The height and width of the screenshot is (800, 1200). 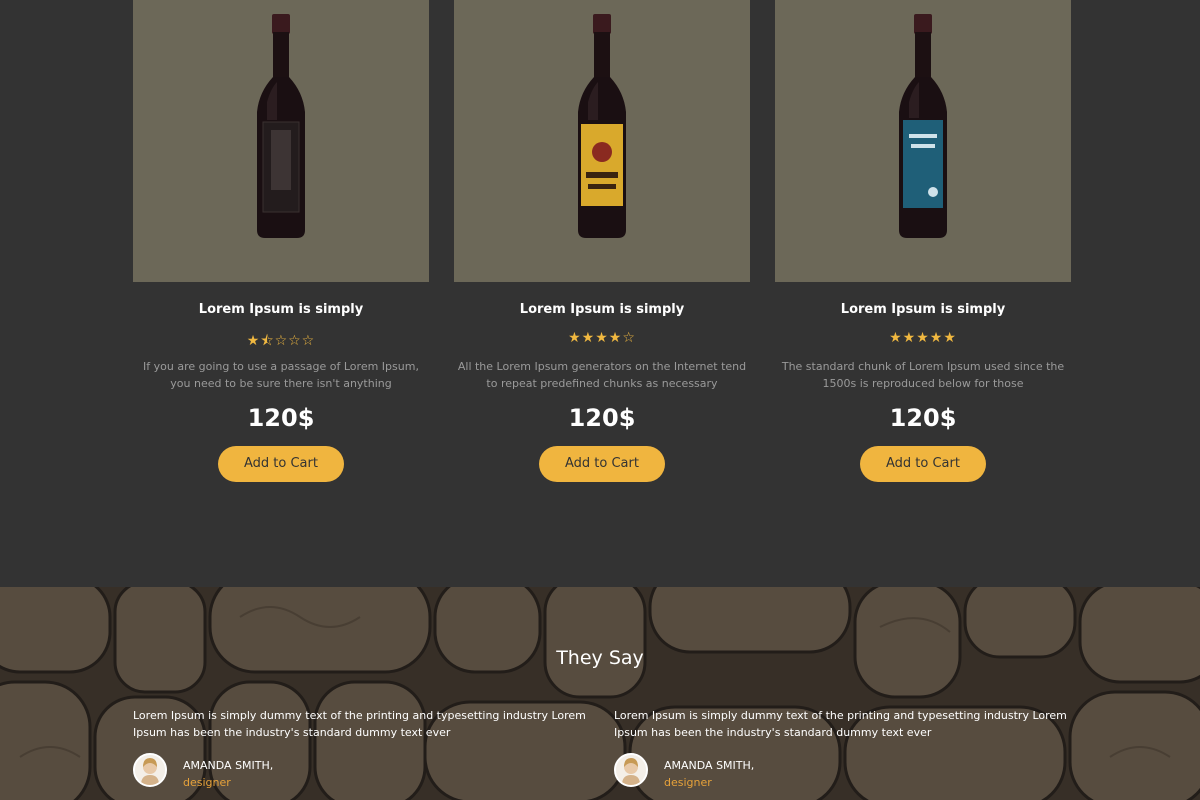 I want to click on section-title: They Say, so click(x=600, y=658).